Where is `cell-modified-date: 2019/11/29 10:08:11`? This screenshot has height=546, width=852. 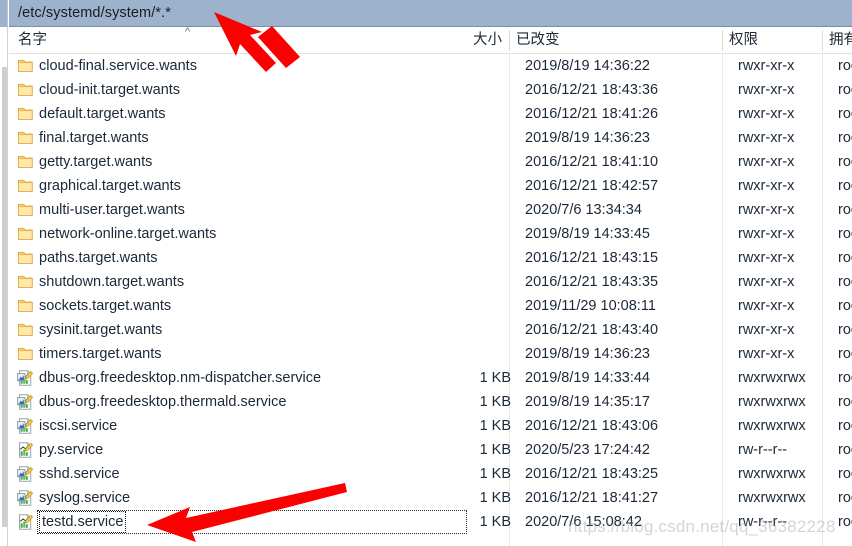 cell-modified-date: 2019/11/29 10:08:11 is located at coordinates (590, 306).